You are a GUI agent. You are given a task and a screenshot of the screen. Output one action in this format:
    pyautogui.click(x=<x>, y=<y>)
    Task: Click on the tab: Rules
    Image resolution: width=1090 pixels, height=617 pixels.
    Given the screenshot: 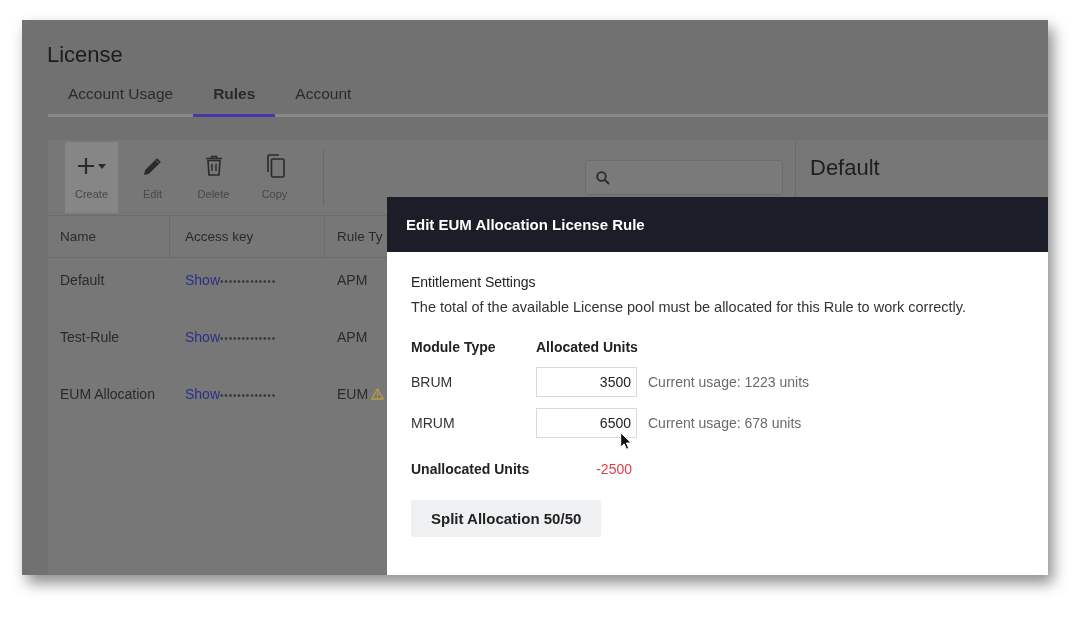 What is the action you would take?
    pyautogui.click(x=234, y=93)
    